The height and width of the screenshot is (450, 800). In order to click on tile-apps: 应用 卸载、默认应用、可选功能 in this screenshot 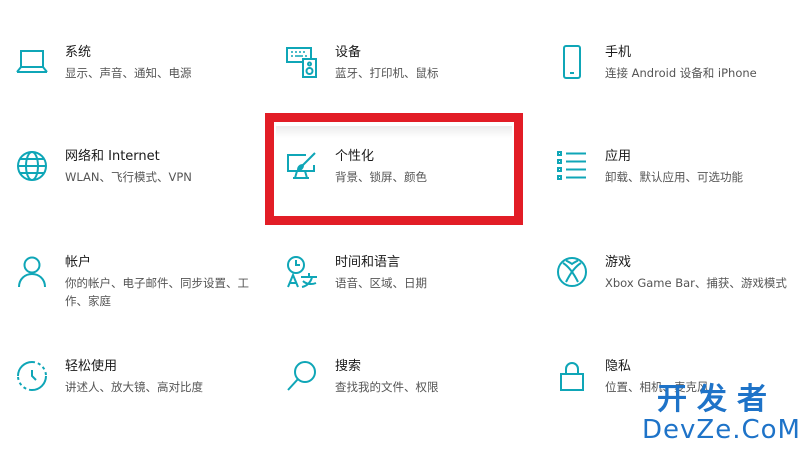, I will do `click(677, 183)`.